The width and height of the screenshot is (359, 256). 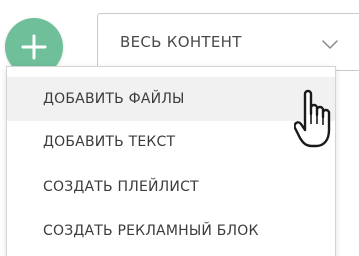 I want to click on chevron-down-icon, so click(x=330, y=44).